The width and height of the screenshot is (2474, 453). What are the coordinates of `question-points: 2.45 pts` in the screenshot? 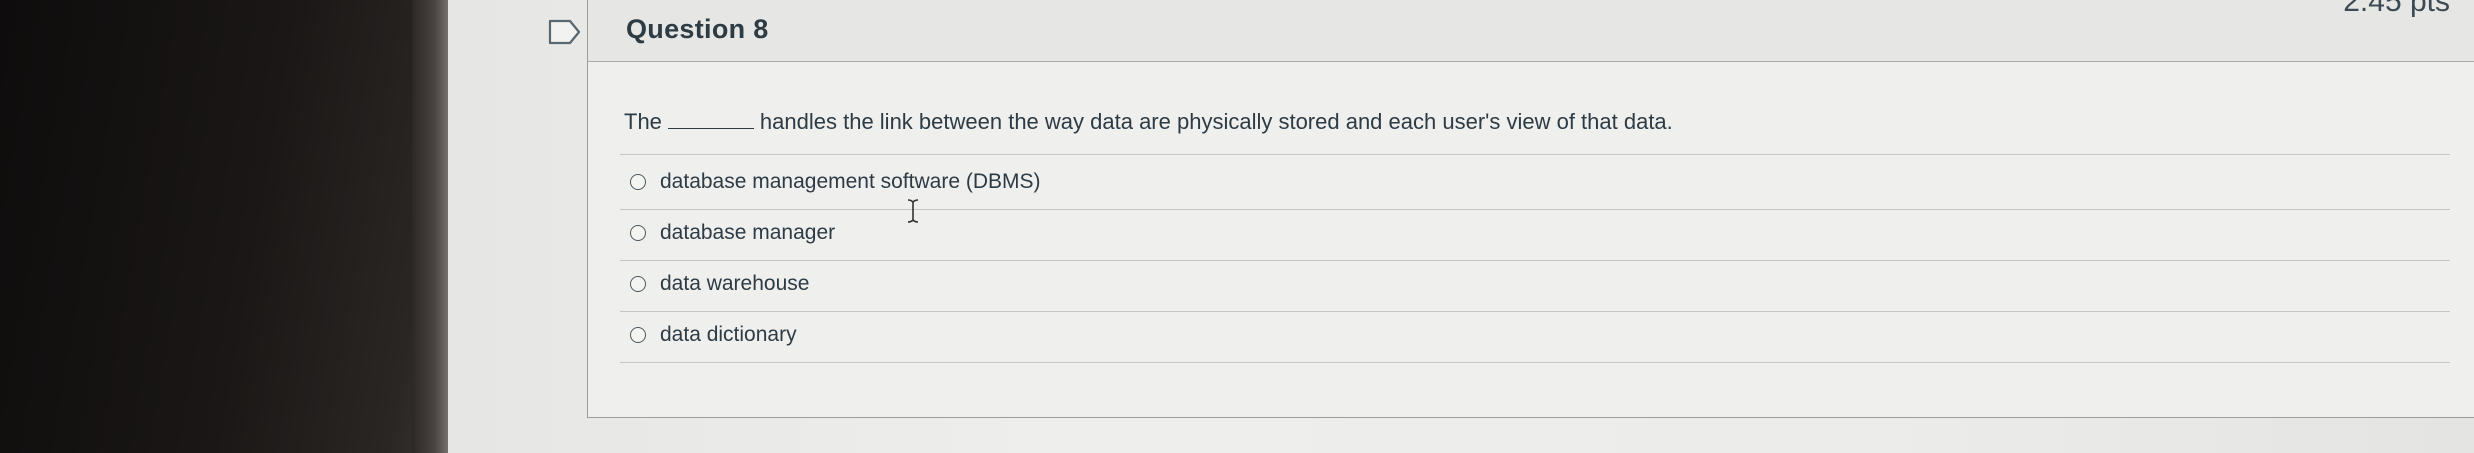 It's located at (2396, 9).